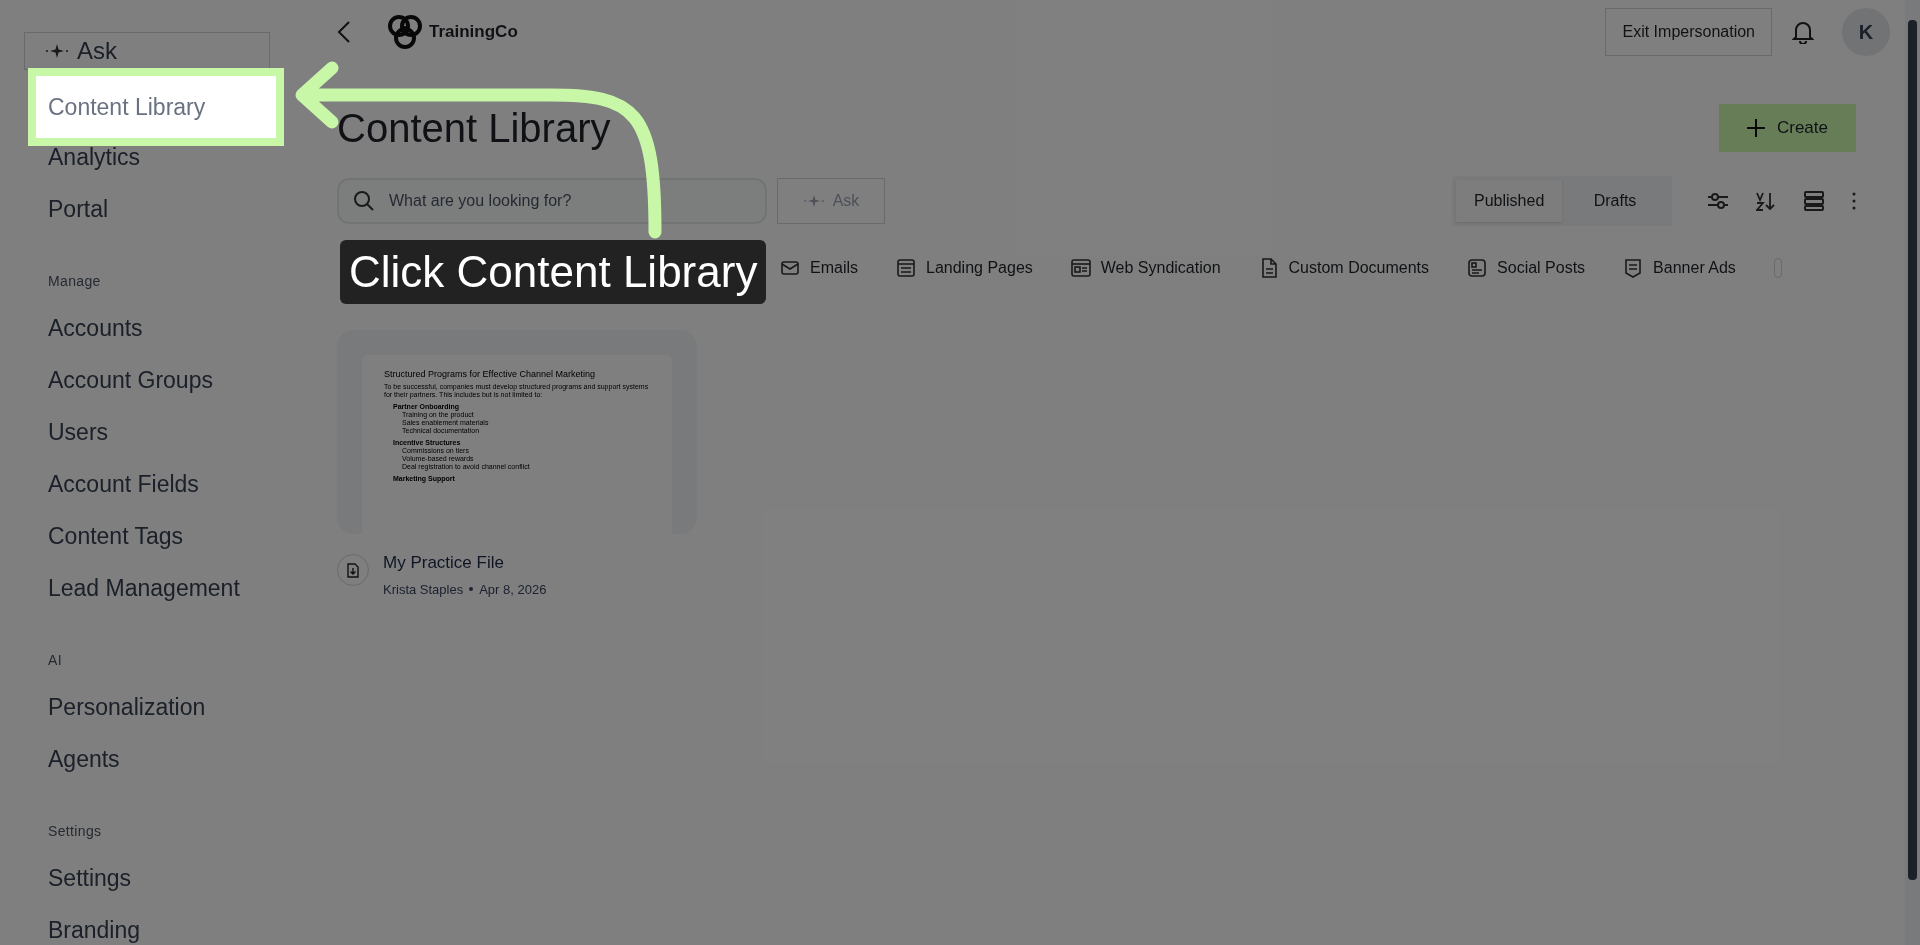 The image size is (1920, 945). Describe the element at coordinates (1145, 268) in the screenshot. I see `category-tab: Web Syndication` at that location.